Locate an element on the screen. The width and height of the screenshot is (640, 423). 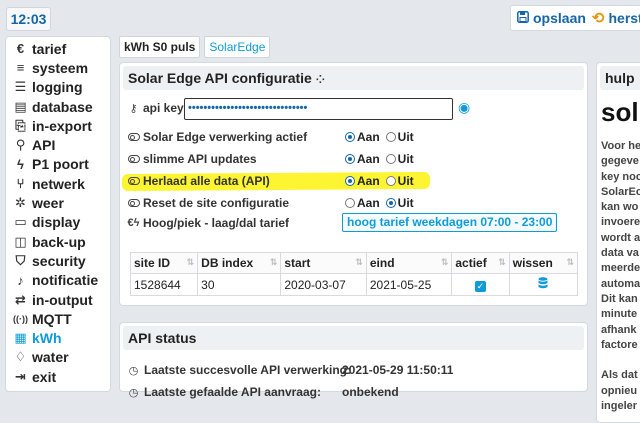
tab-bar: kWh S0 puls SolarEdge is located at coordinates (195, 47).